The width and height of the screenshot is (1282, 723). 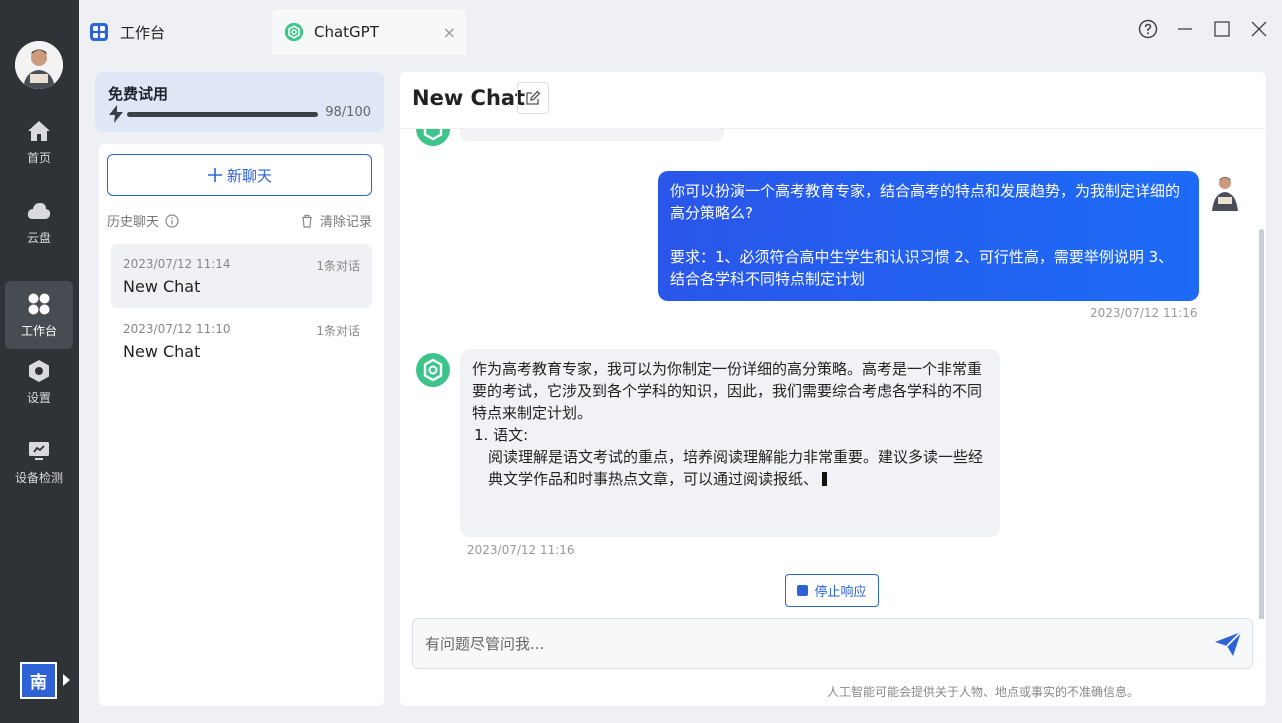 What do you see at coordinates (39, 210) in the screenshot?
I see `cloud-icon` at bounding box center [39, 210].